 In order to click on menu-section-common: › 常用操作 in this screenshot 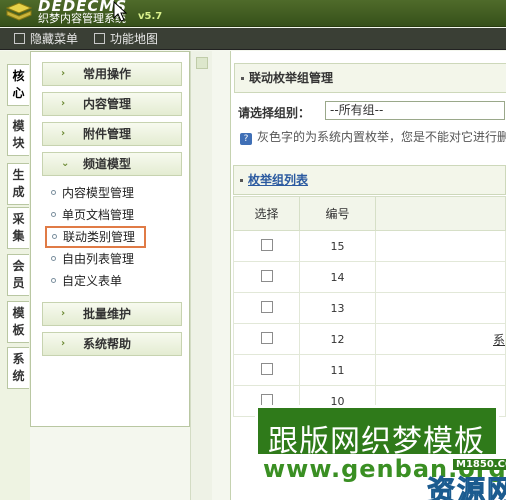, I will do `click(112, 74)`.